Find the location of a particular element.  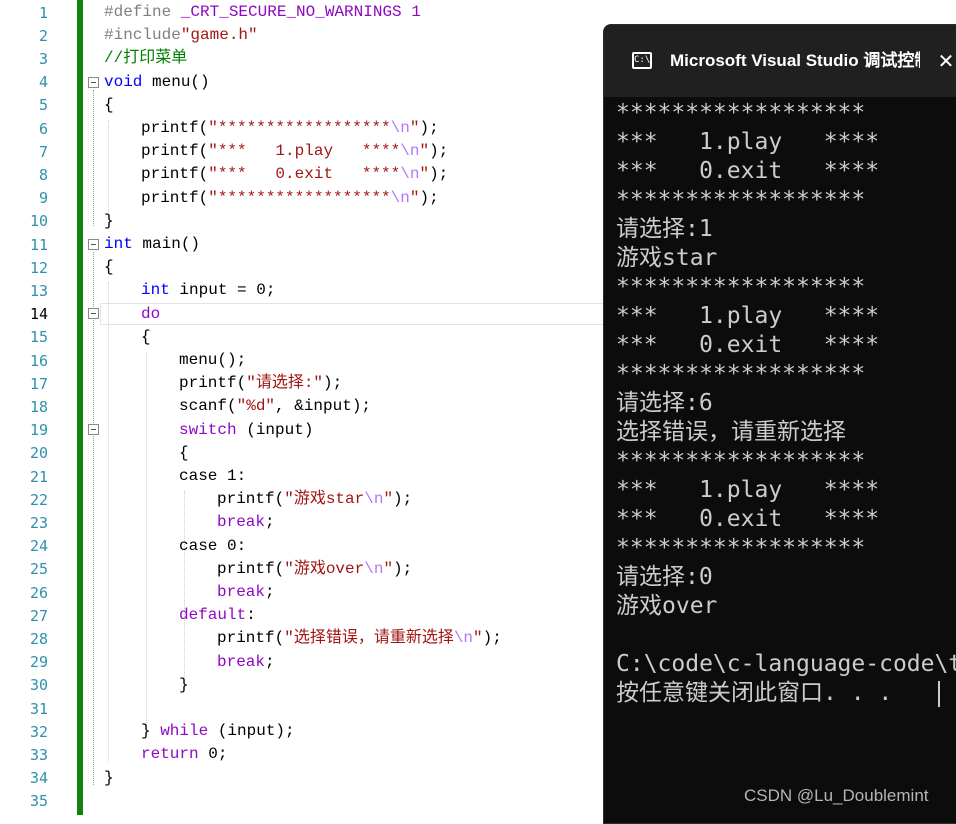

code-line: void menu() is located at coordinates (157, 82).